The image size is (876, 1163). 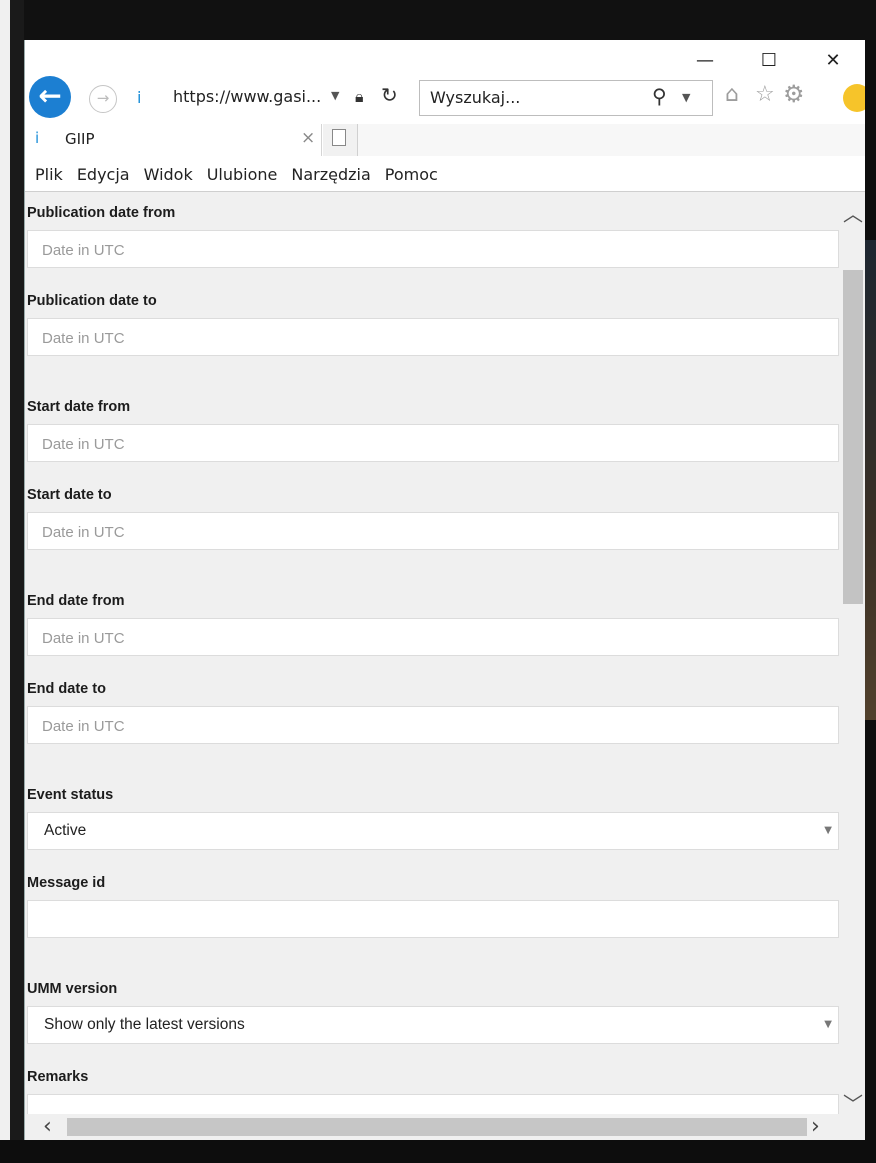 I want to click on desktop-background-bottom, so click(x=438, y=1151).